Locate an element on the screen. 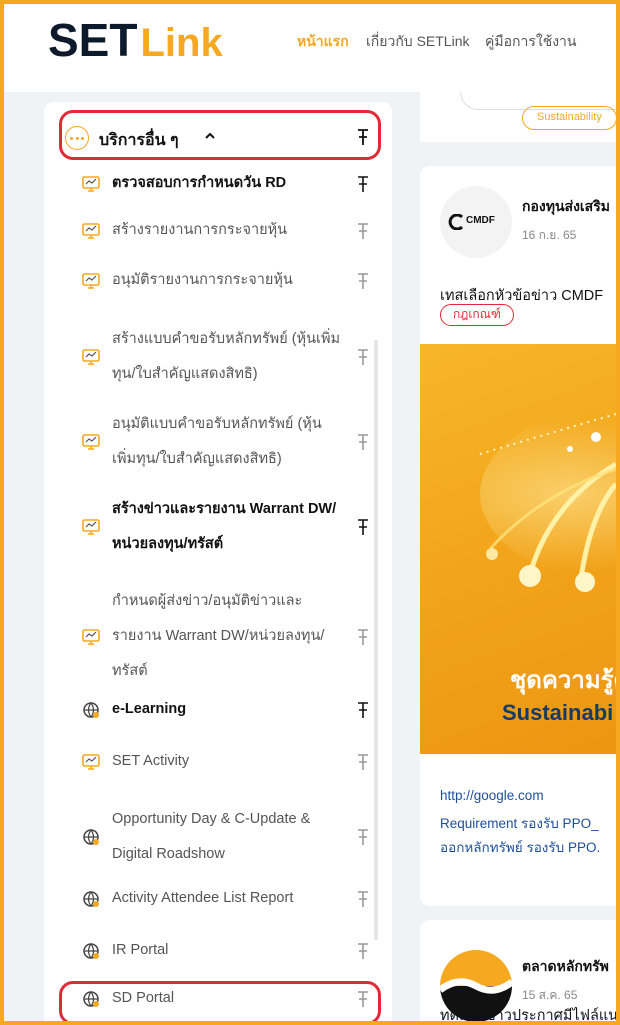  cmdf-logo-text: CMDF is located at coordinates (480, 220).